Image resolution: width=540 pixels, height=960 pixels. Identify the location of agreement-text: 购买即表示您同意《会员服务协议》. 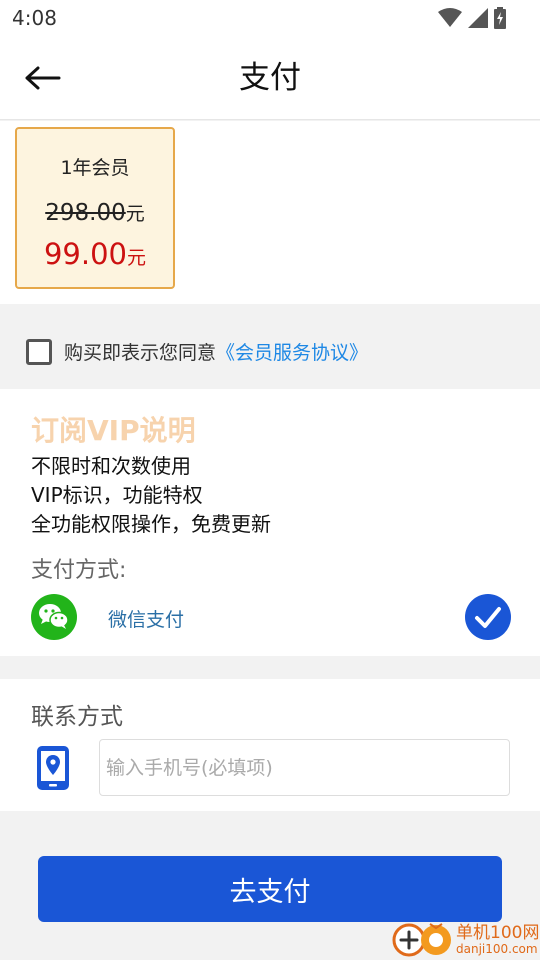
(216, 351).